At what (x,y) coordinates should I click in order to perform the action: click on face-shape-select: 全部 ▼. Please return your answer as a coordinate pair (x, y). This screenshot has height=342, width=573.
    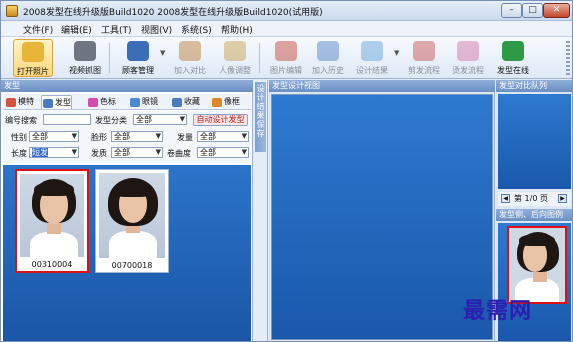
    Looking at the image, I should click on (137, 136).